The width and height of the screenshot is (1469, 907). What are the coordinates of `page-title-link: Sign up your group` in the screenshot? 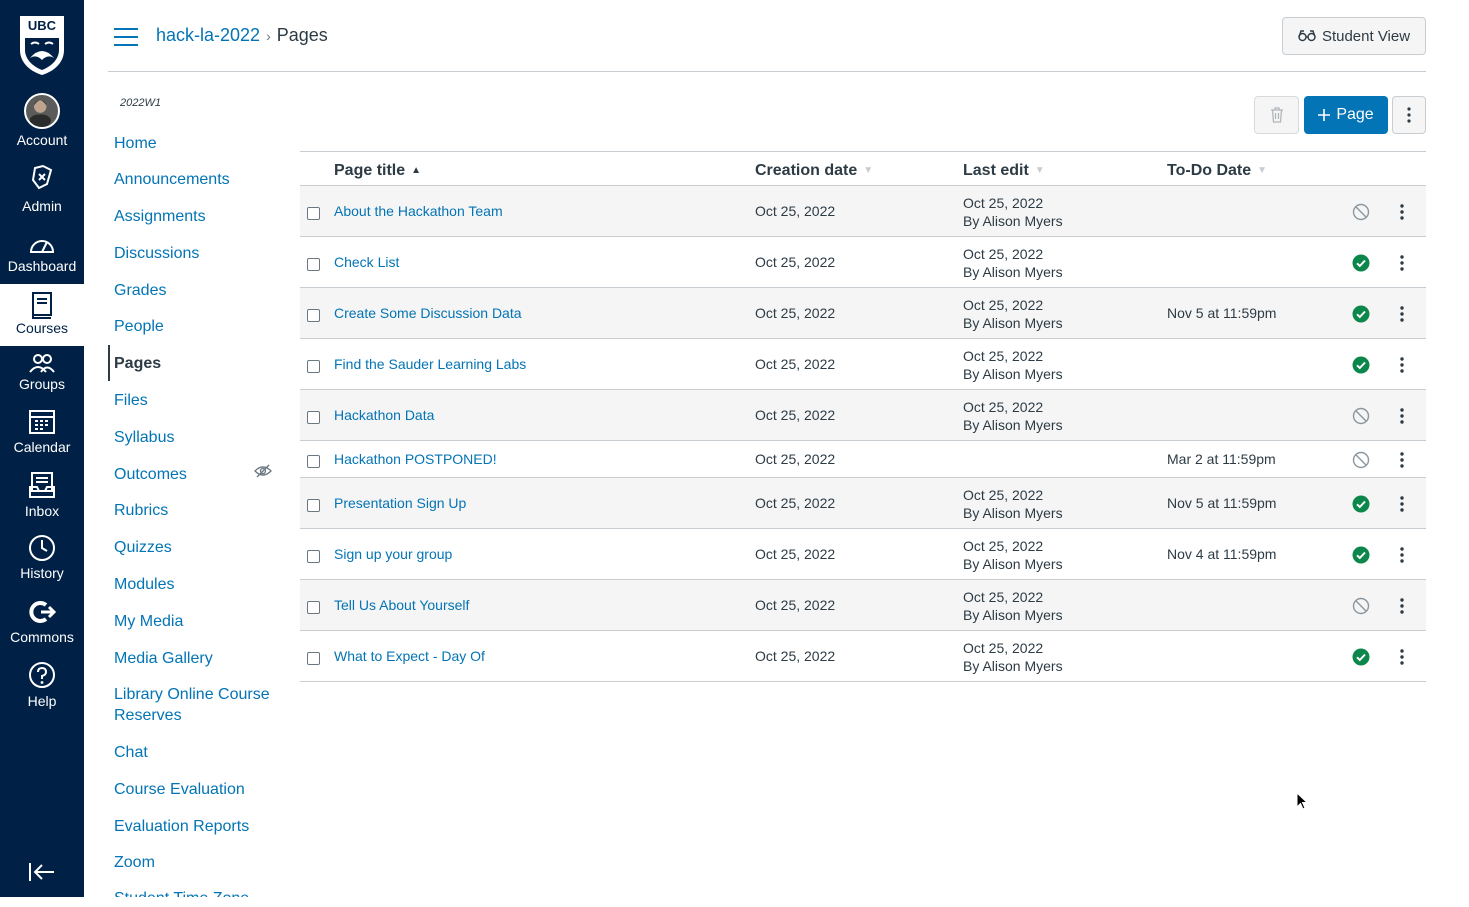 It's located at (393, 554).